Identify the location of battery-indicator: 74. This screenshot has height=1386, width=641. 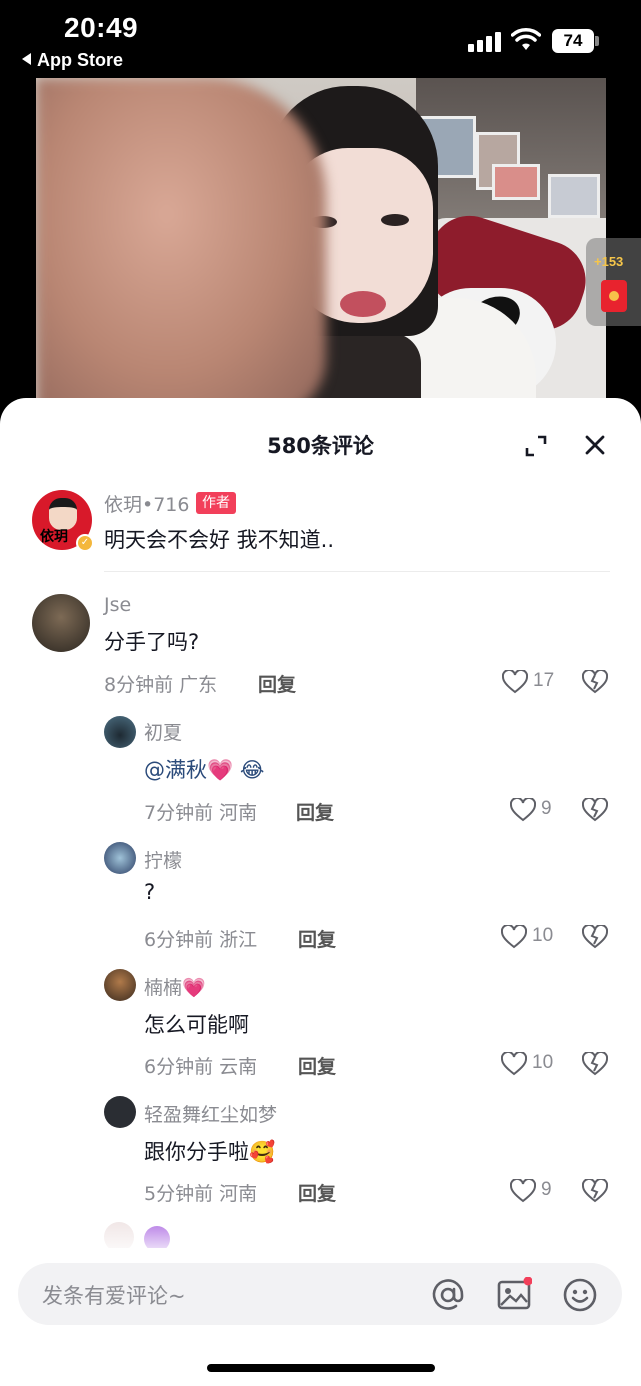
(573, 41).